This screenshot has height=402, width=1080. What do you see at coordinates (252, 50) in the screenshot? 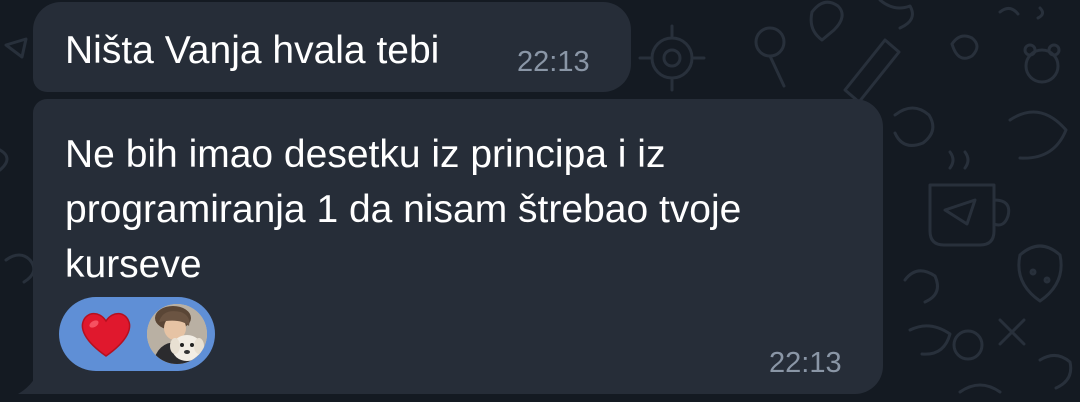
I see `message-text: Ništa Vanja hvala tebi` at bounding box center [252, 50].